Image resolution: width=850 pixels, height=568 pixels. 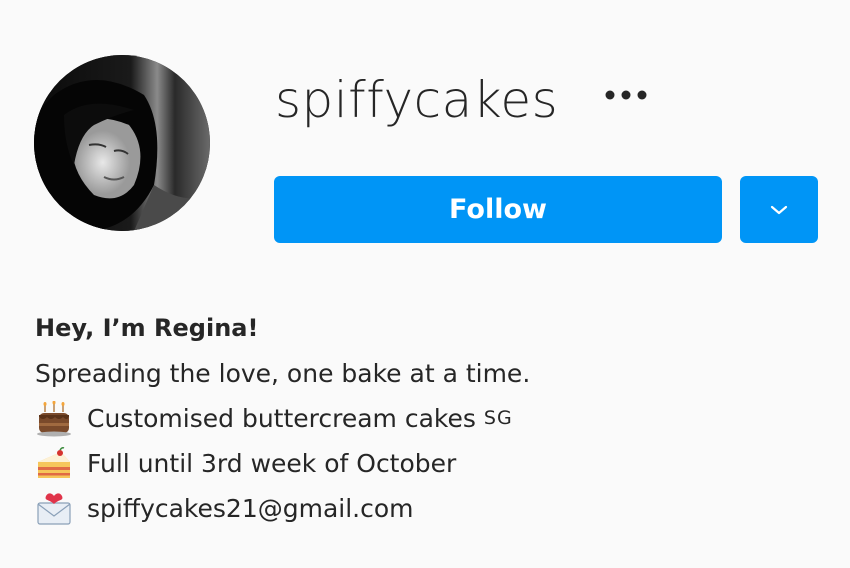 I want to click on bio-line-email: spiffycakes21@gmail.com, so click(x=425, y=508).